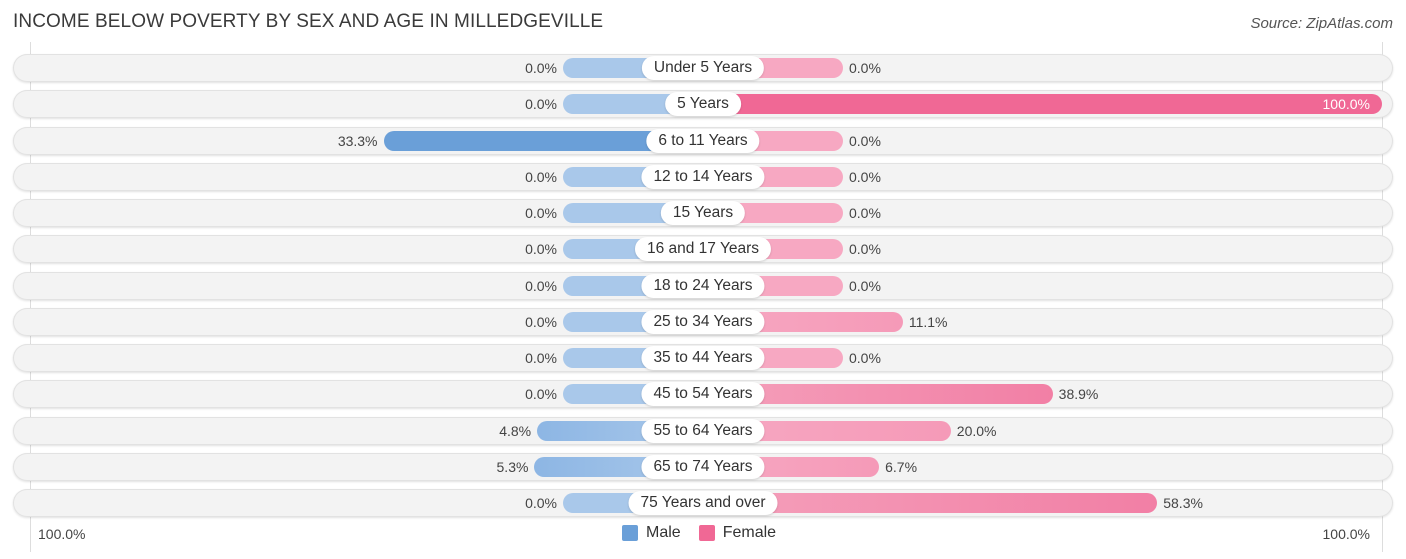 This screenshot has width=1406, height=559. I want to click on legend-item-female: Female, so click(737, 533).